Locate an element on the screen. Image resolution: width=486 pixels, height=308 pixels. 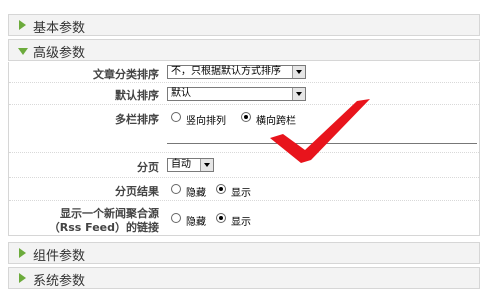
row-pagination-results: 分页结果 隐藏 显示 is located at coordinates (244, 189).